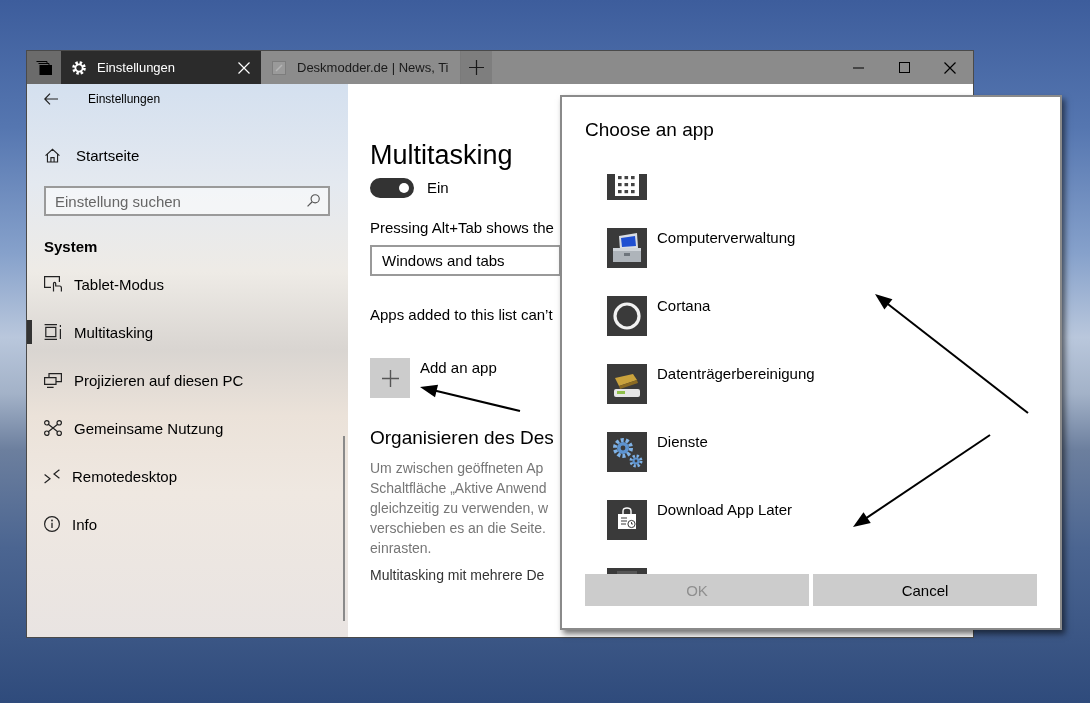 This screenshot has width=1090, height=703. I want to click on description-text: Apps added to this list can’t, so click(461, 315).